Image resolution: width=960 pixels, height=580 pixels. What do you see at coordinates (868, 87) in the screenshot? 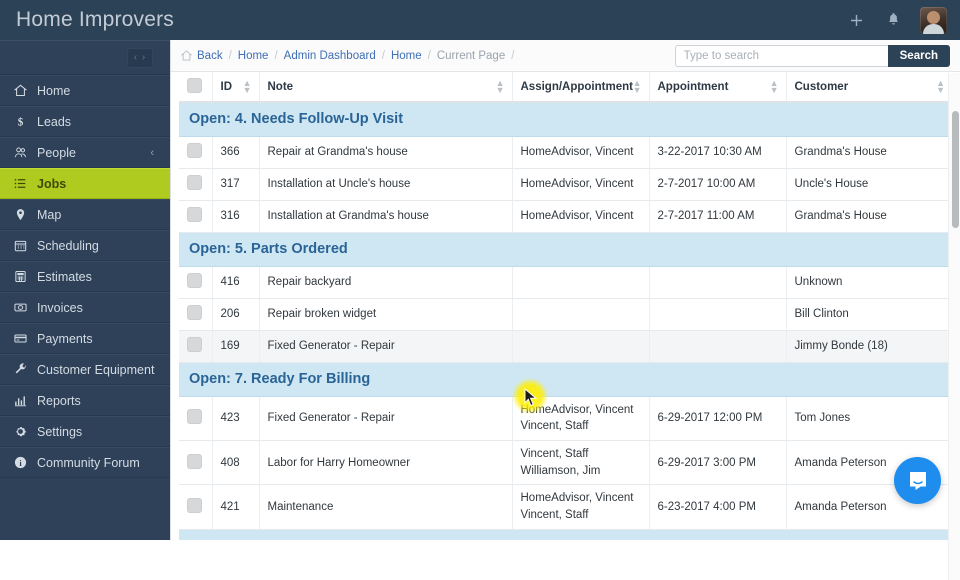
I see `column-header-cust: Customer ▲ ▼` at bounding box center [868, 87].